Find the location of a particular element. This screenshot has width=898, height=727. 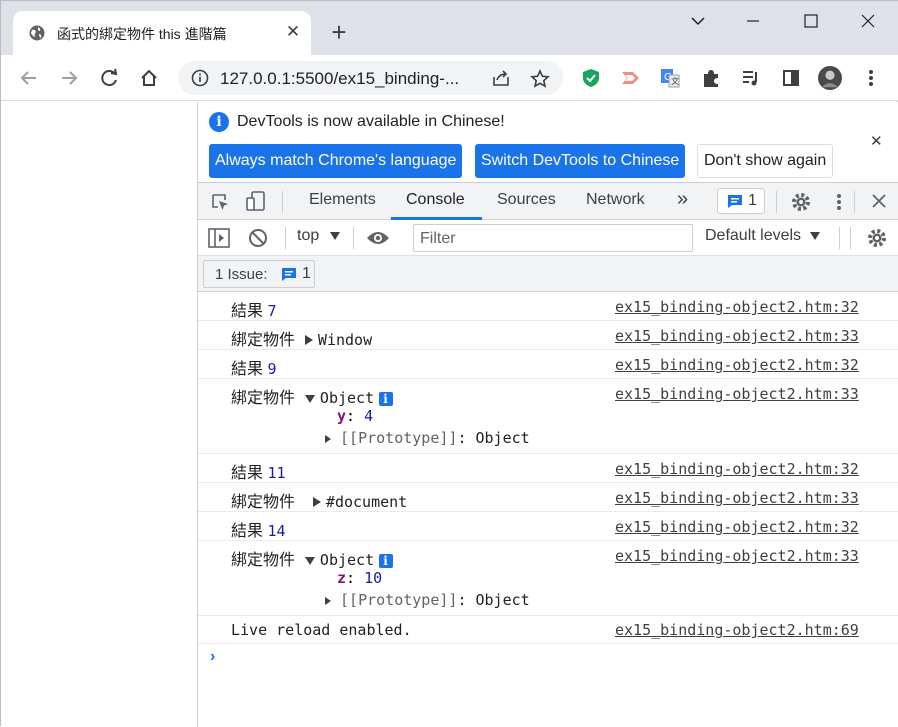

message-text: 結果 7 is located at coordinates (254, 309).